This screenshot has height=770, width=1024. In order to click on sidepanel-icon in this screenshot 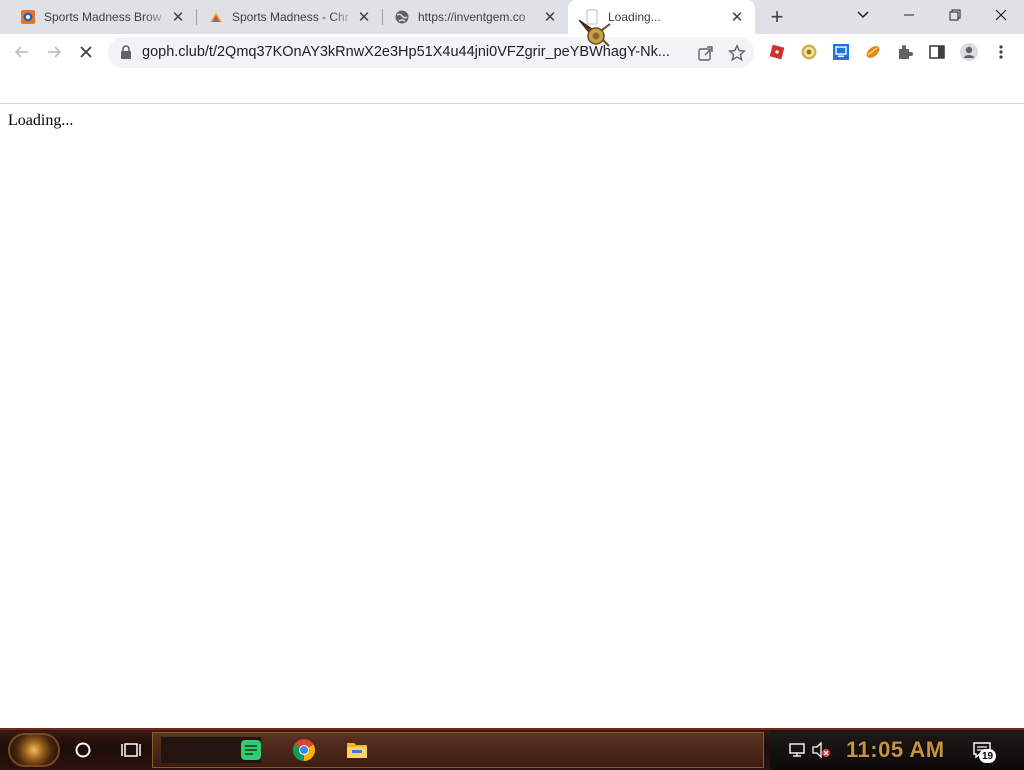, I will do `click(937, 52)`.